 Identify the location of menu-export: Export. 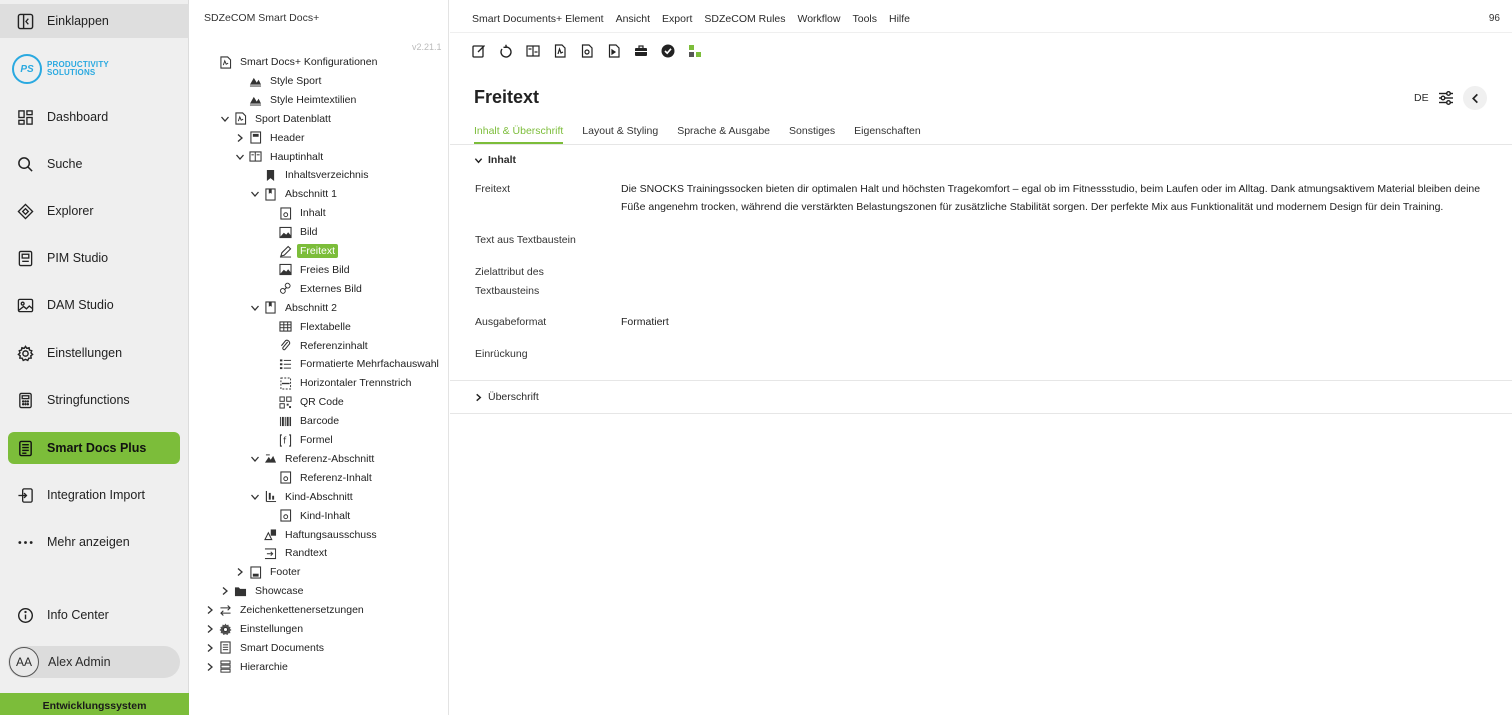
(677, 19).